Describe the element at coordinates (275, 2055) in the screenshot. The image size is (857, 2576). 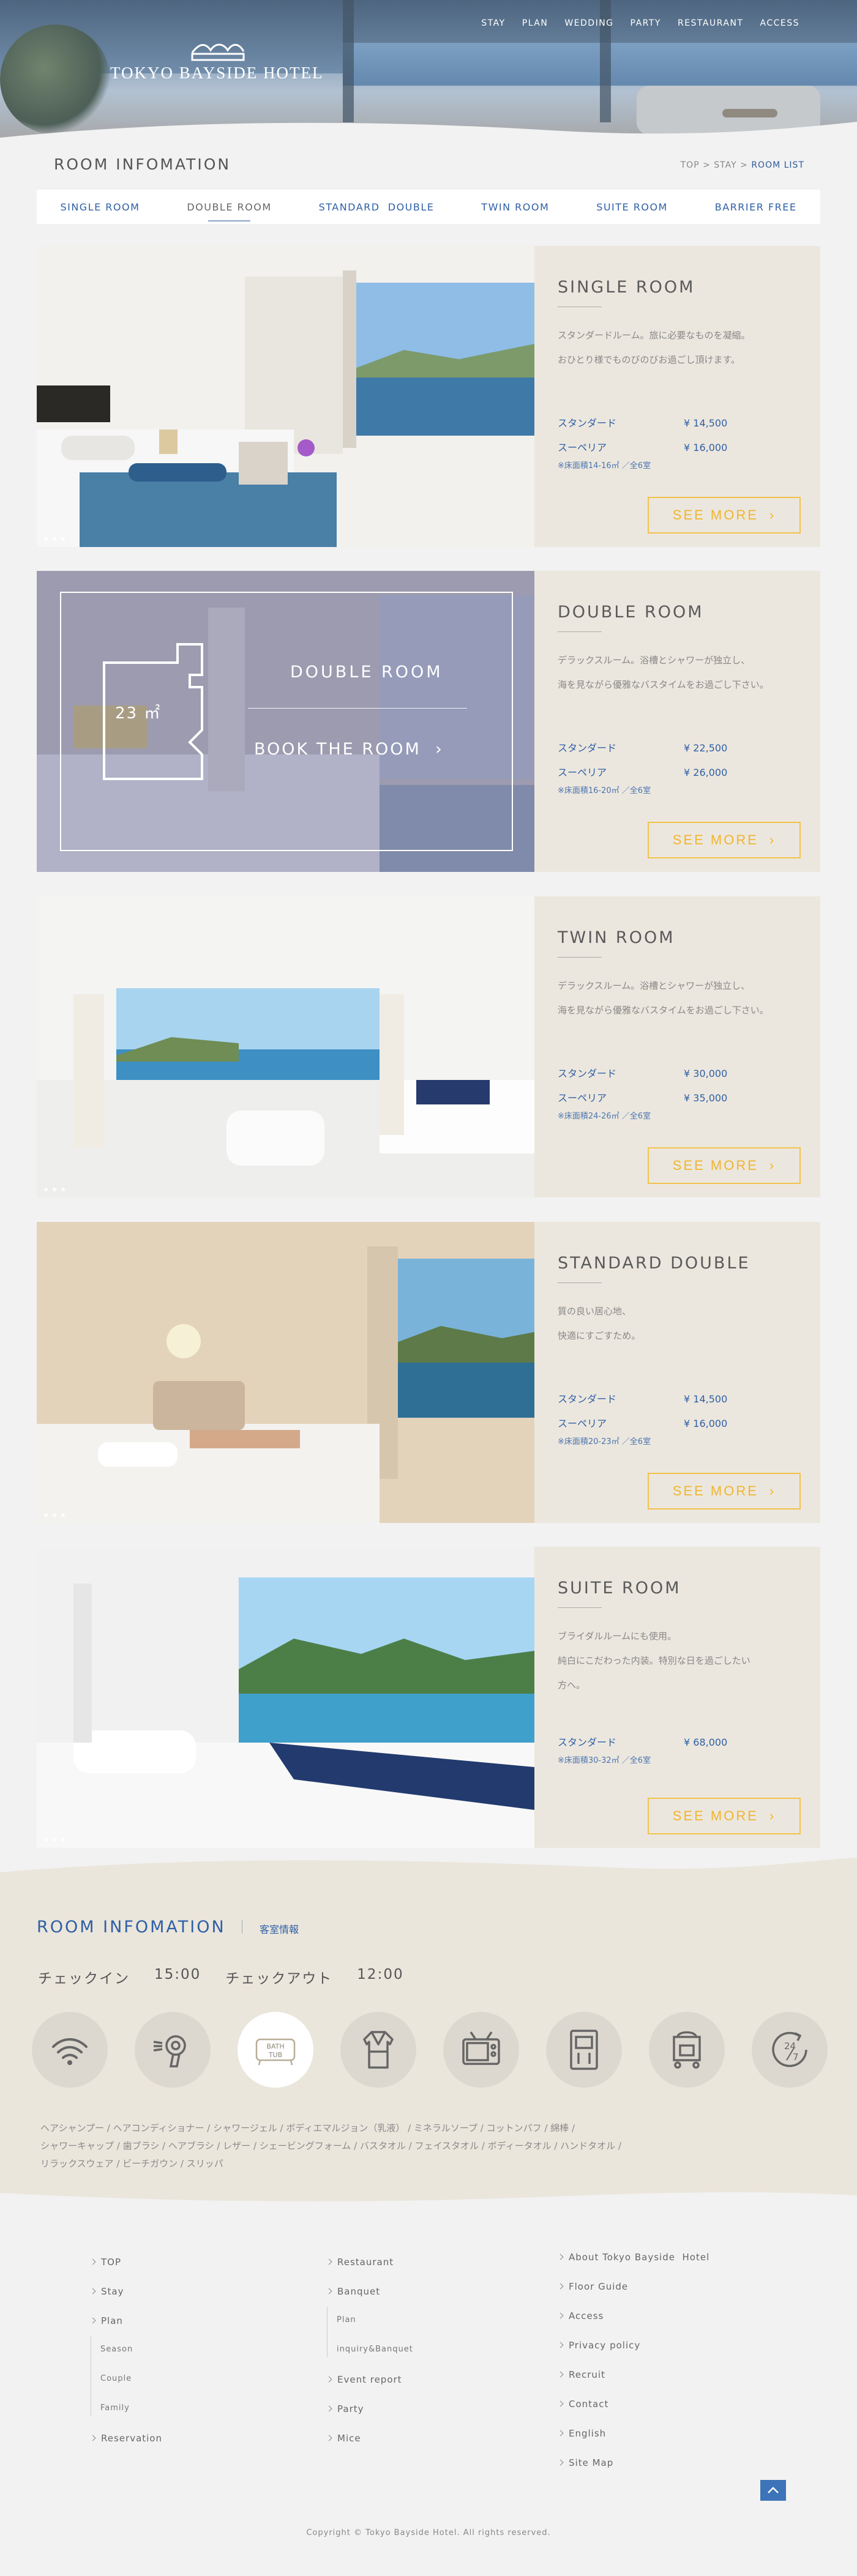
I see `bath-tub-label: TUB` at that location.